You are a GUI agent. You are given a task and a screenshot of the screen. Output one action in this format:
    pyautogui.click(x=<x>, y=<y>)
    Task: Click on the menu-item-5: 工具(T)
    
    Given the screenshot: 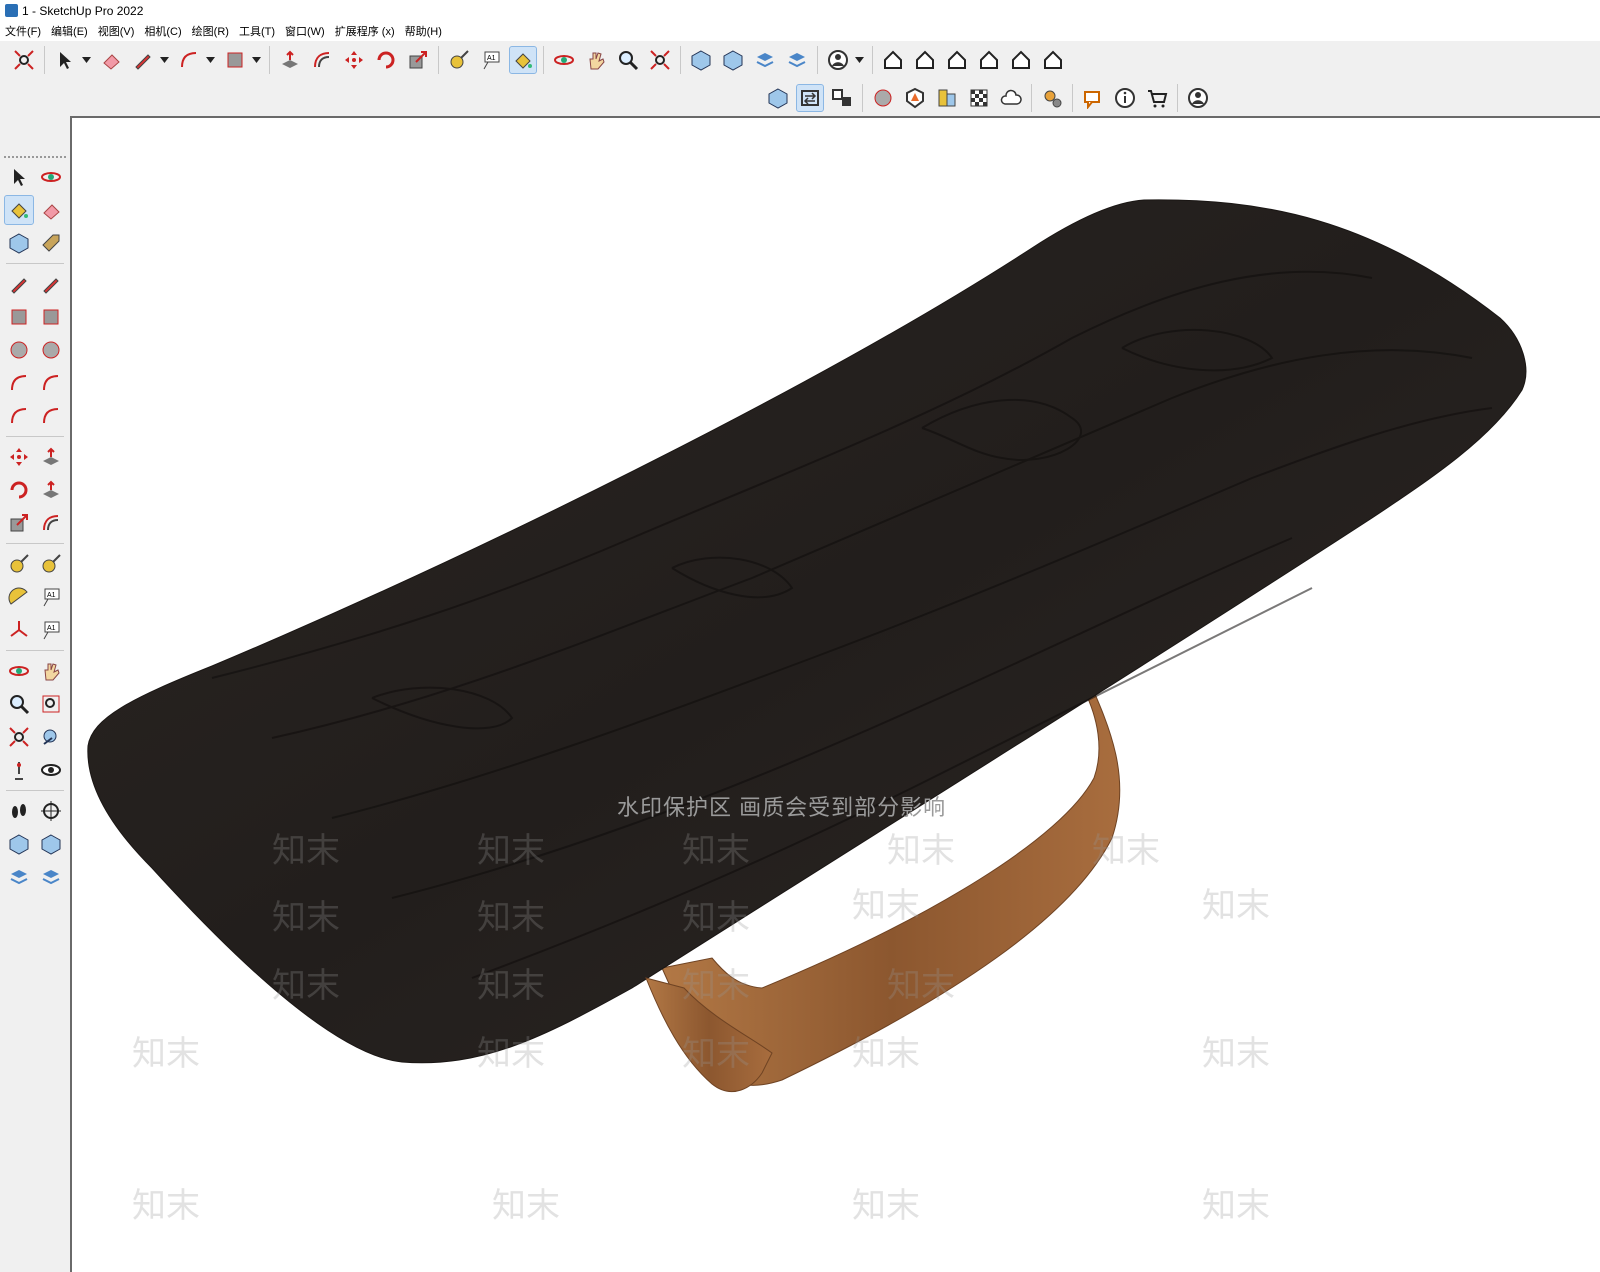 What is the action you would take?
    pyautogui.click(x=260, y=31)
    